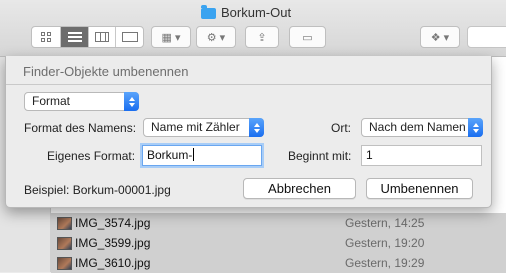 The height and width of the screenshot is (273, 506). Describe the element at coordinates (194, 154) in the screenshot. I see `text-caret` at that location.